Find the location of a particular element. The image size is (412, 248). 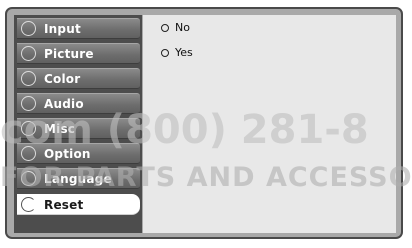

menu-item-label: Language is located at coordinates (78, 179).